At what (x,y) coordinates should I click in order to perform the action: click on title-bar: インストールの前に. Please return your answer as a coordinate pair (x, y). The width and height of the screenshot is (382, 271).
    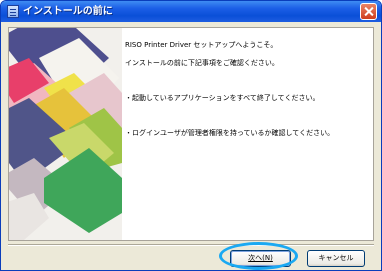
    Looking at the image, I should click on (191, 11).